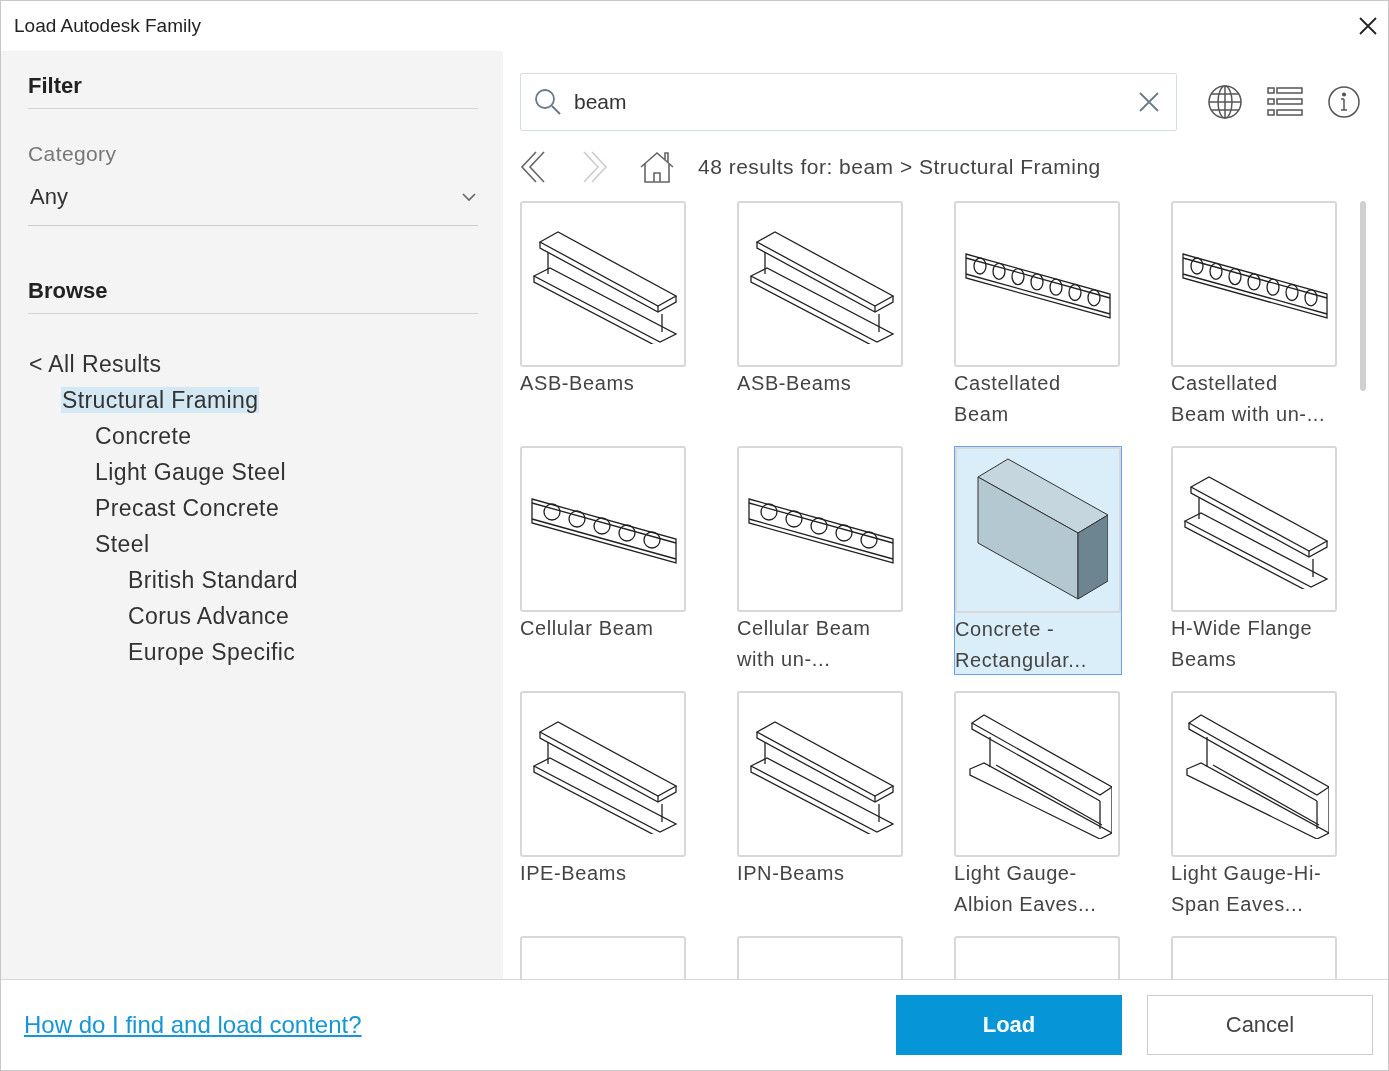 Image resolution: width=1389 pixels, height=1071 pixels. Describe the element at coordinates (548, 102) in the screenshot. I see `search-icon` at that location.